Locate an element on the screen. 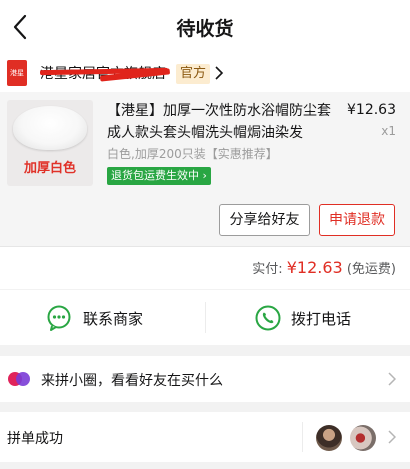  paid-label: 实付: is located at coordinates (267, 269).